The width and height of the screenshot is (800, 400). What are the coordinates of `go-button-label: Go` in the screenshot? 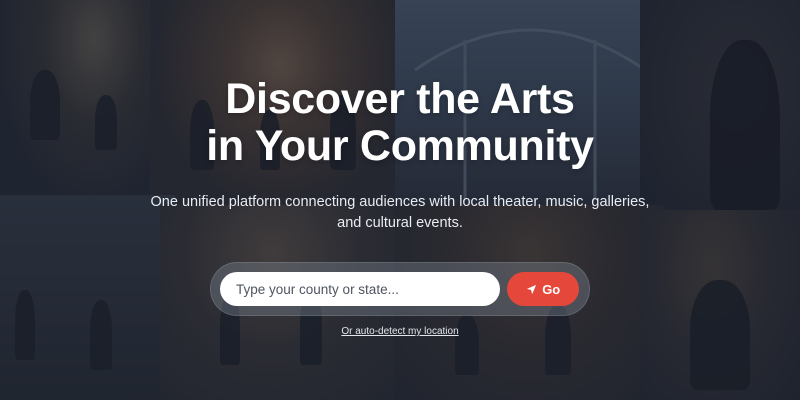 It's located at (551, 289).